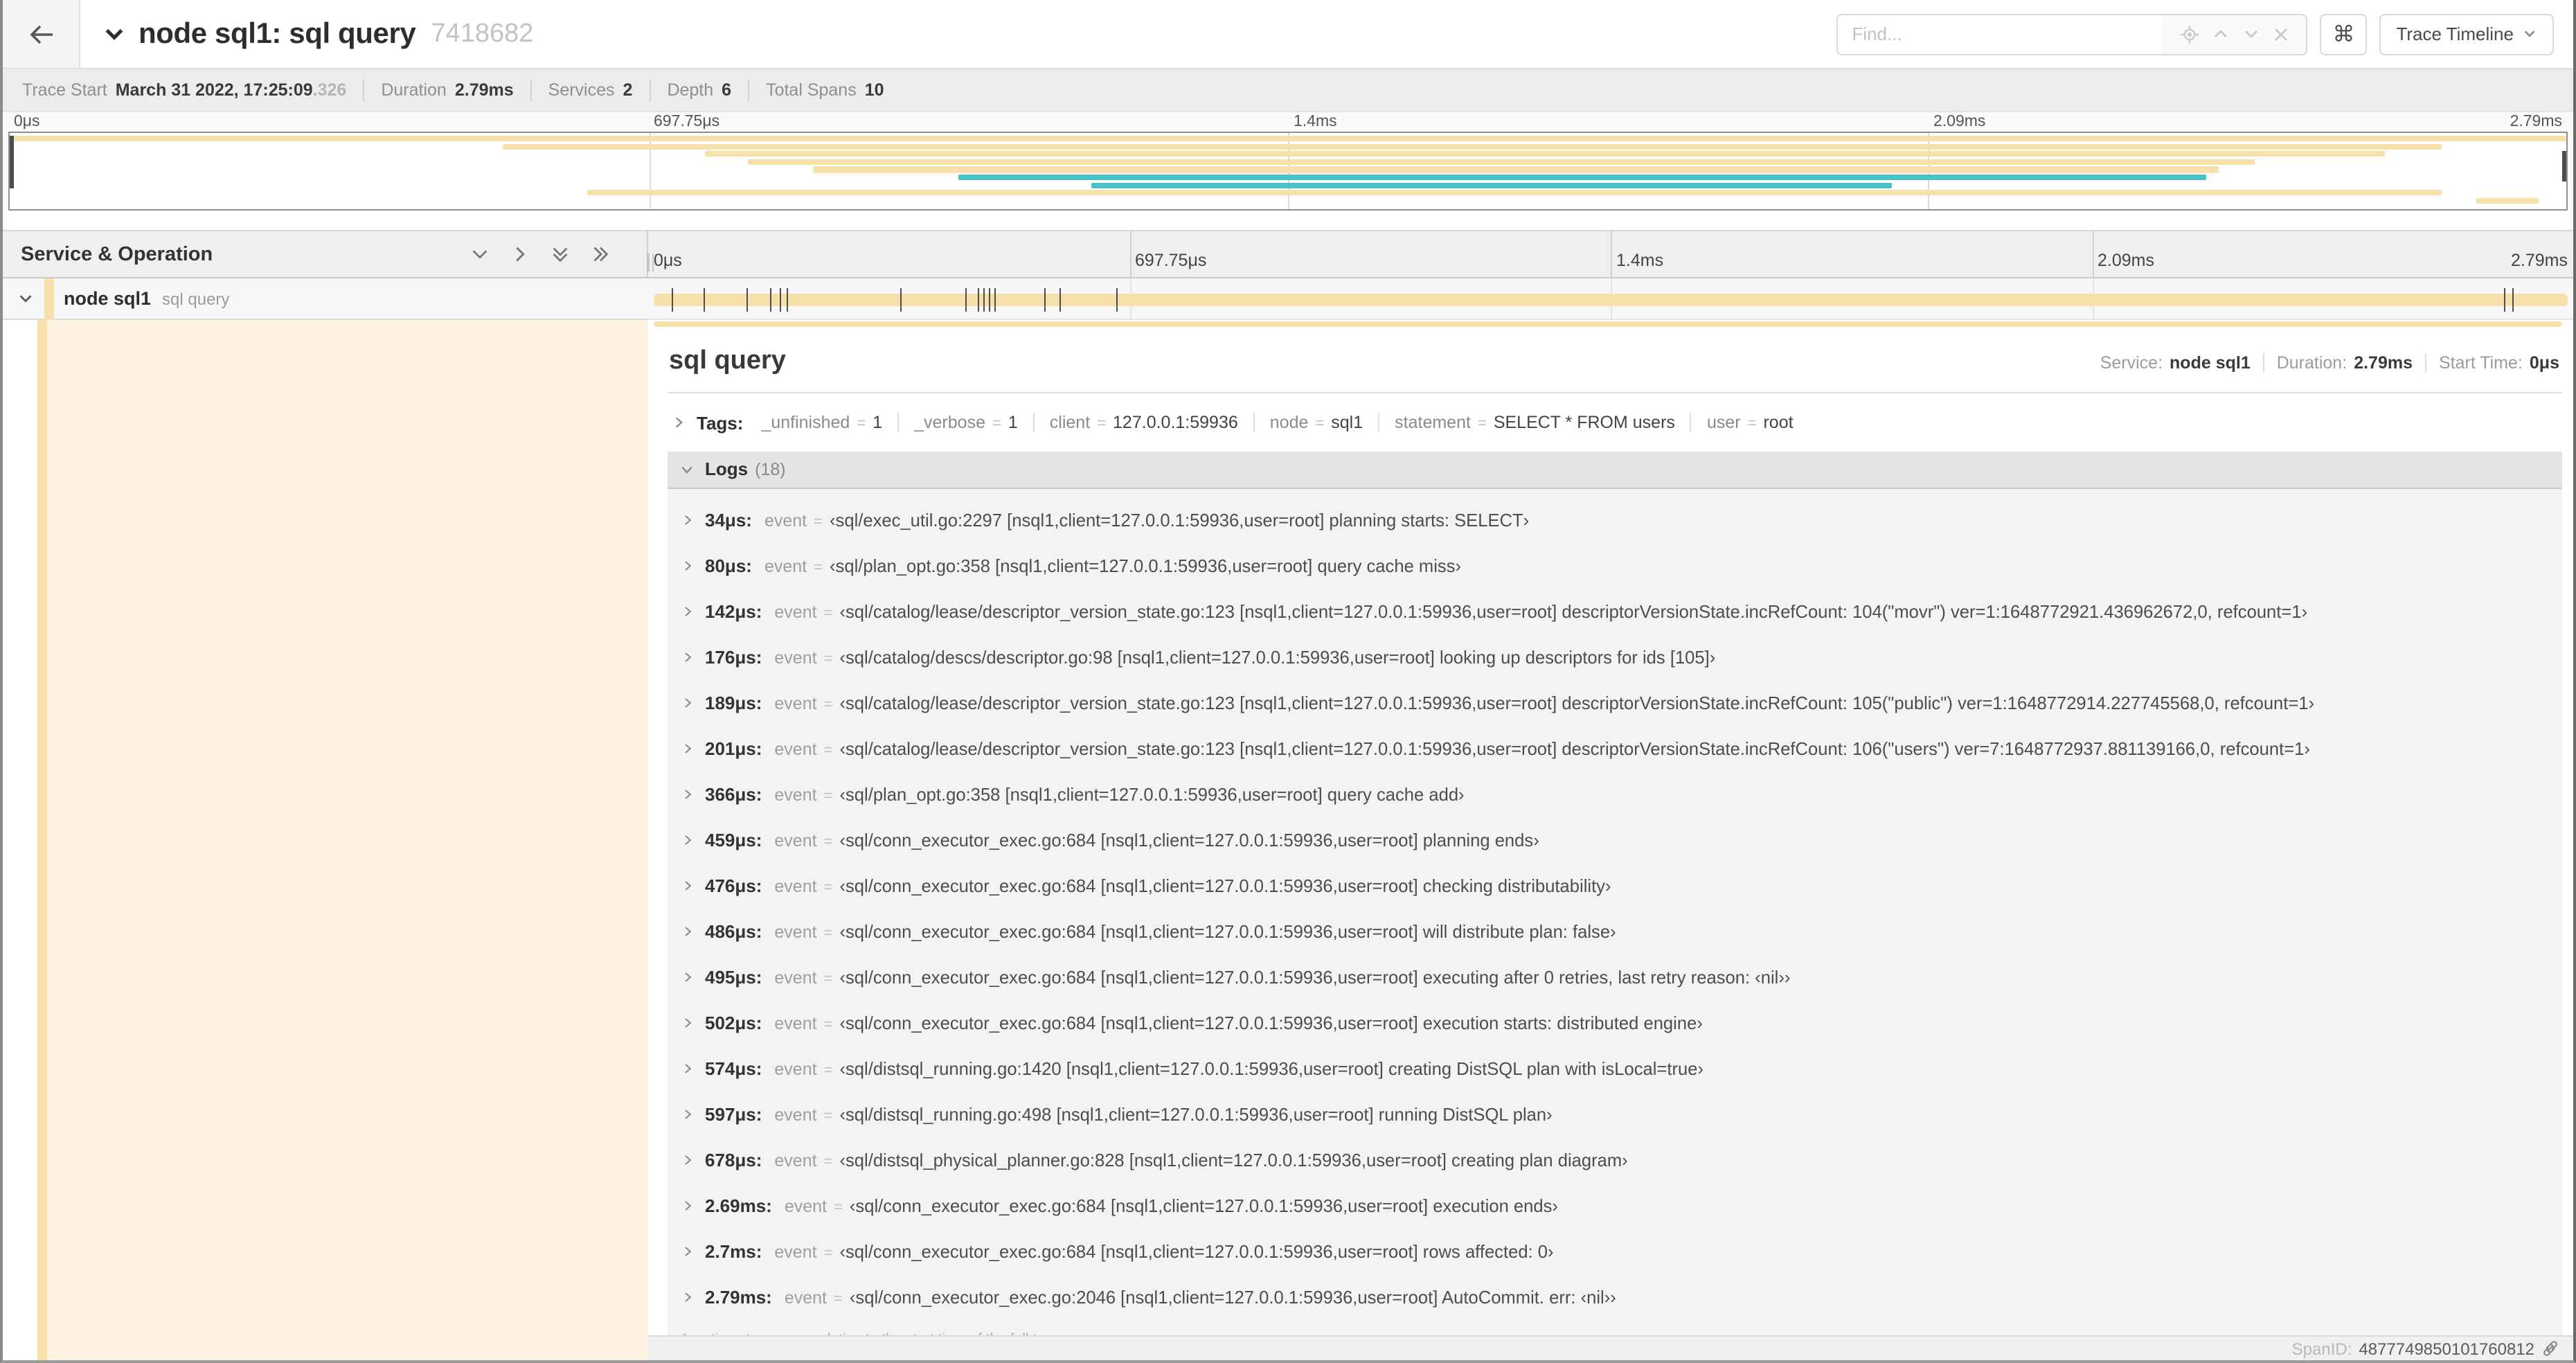 The image size is (2576, 1363). I want to click on keyboard-shortcuts-button: ⌘, so click(2344, 34).